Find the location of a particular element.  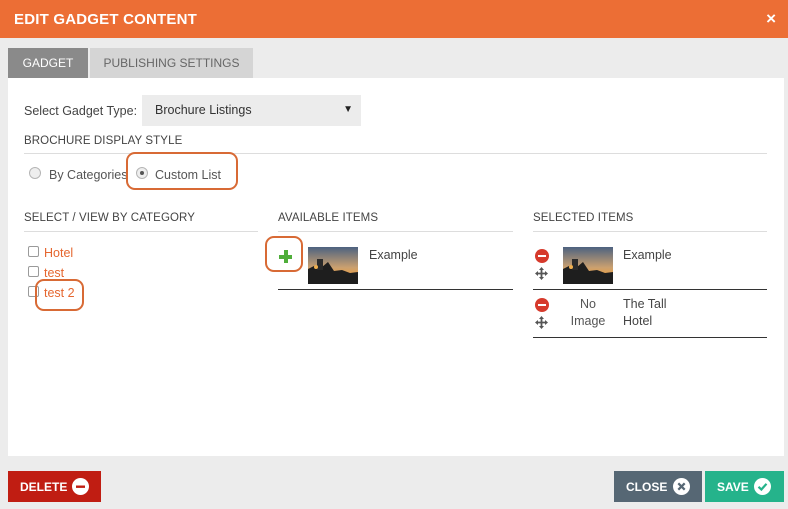

radio-label-by-categories: By Categories is located at coordinates (88, 175).